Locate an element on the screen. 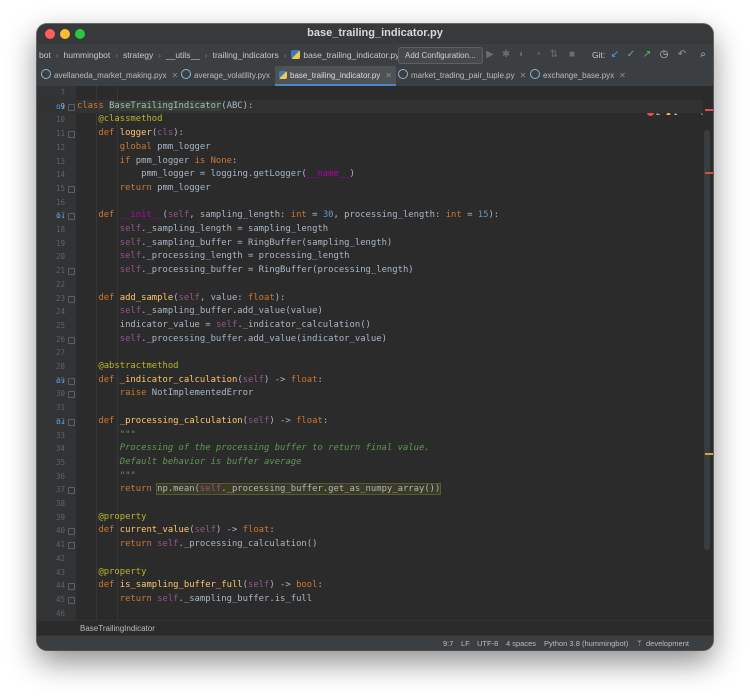 This screenshot has height=698, width=750. git-branch: development is located at coordinates (667, 643).